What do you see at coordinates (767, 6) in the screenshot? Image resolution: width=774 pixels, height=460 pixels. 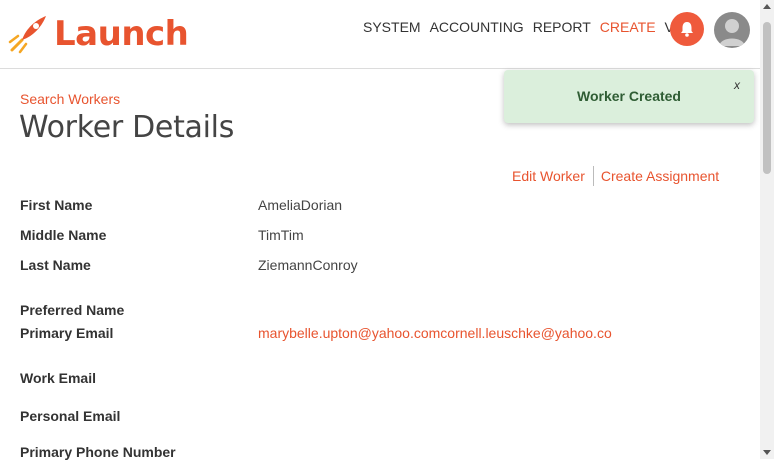 I see `scroll-up-arrow-icon` at bounding box center [767, 6].